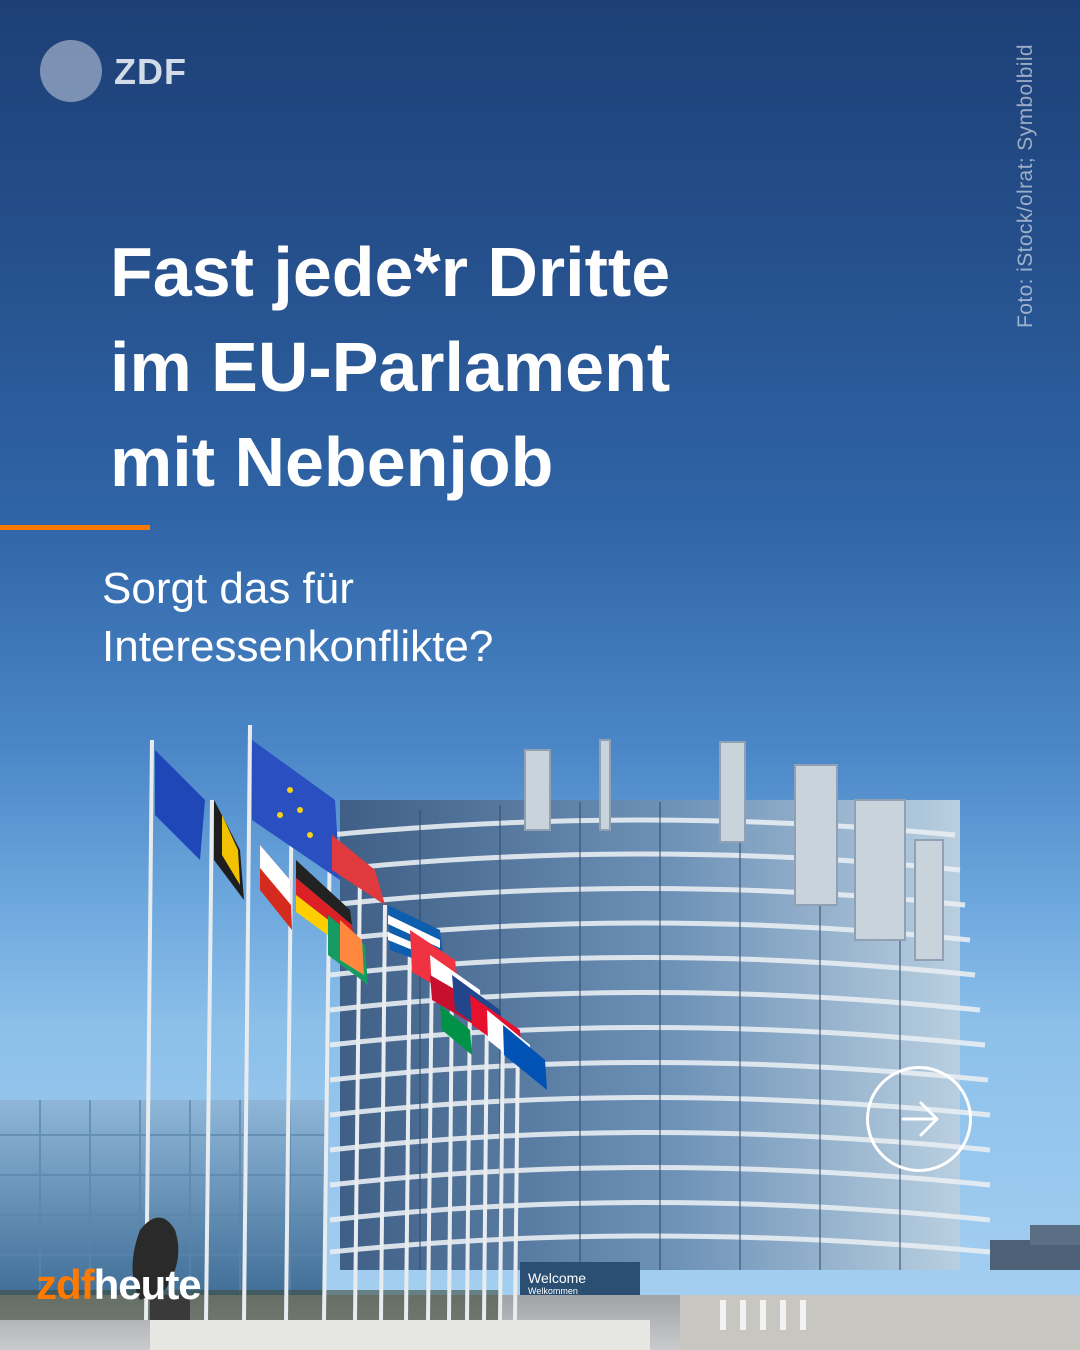  What do you see at coordinates (71, 71) in the screenshot?
I see `zdf-logo-disc` at bounding box center [71, 71].